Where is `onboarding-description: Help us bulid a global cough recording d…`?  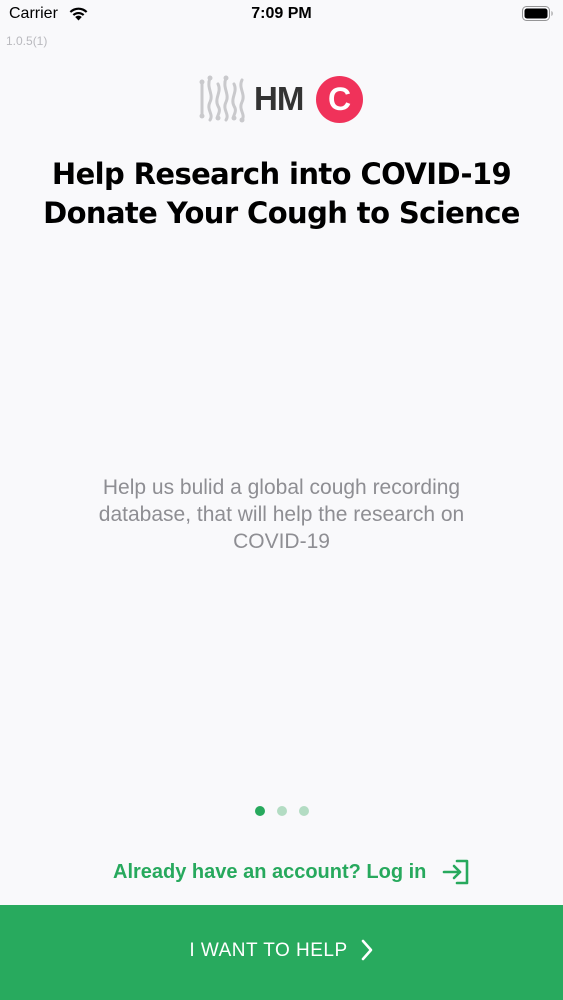
onboarding-description: Help us bulid a global cough recording d… is located at coordinates (281, 514).